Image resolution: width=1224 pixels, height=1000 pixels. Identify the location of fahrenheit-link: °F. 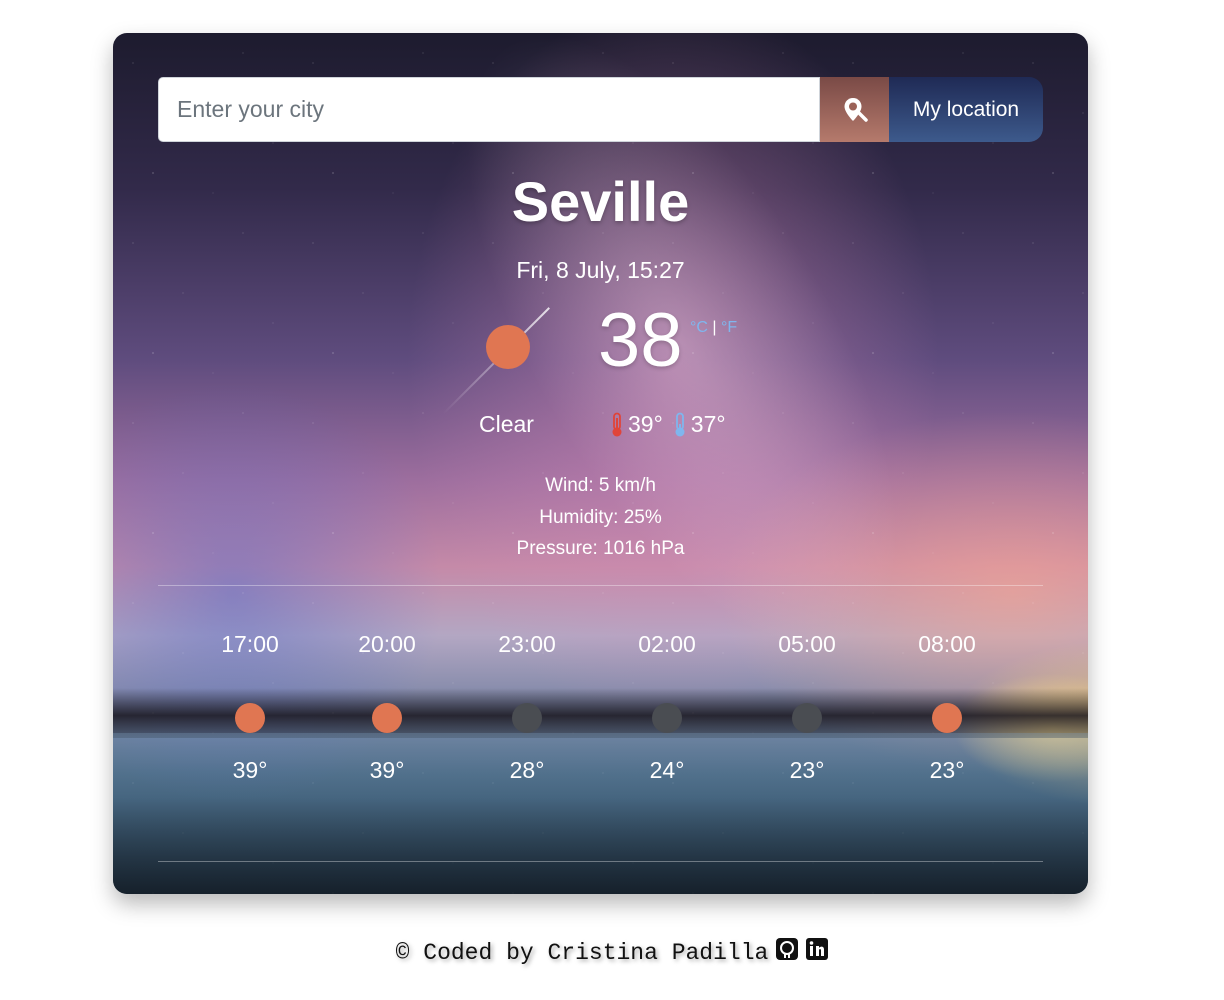
(729, 327).